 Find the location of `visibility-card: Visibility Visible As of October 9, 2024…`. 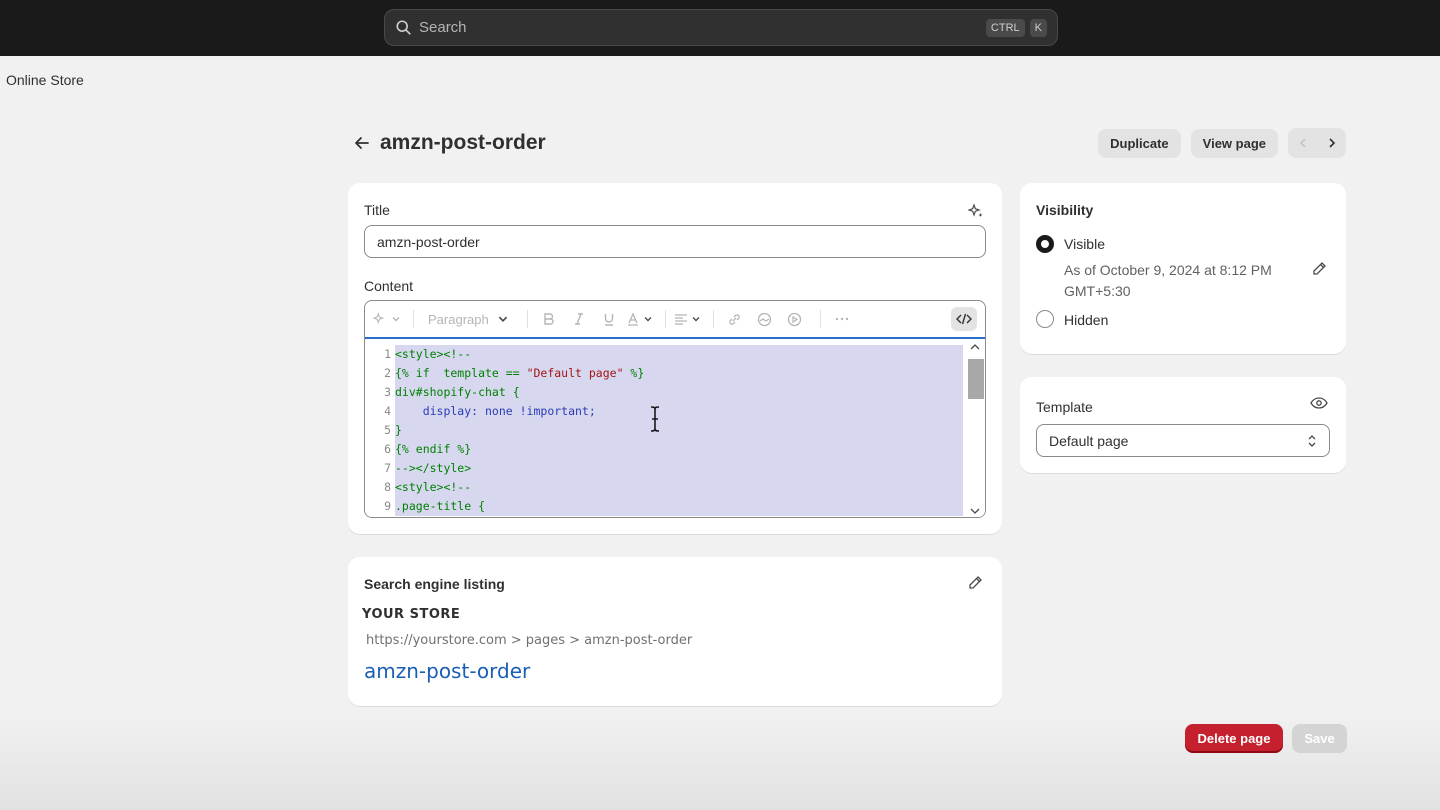

visibility-card: Visibility Visible As of October 9, 2024… is located at coordinates (1183, 268).